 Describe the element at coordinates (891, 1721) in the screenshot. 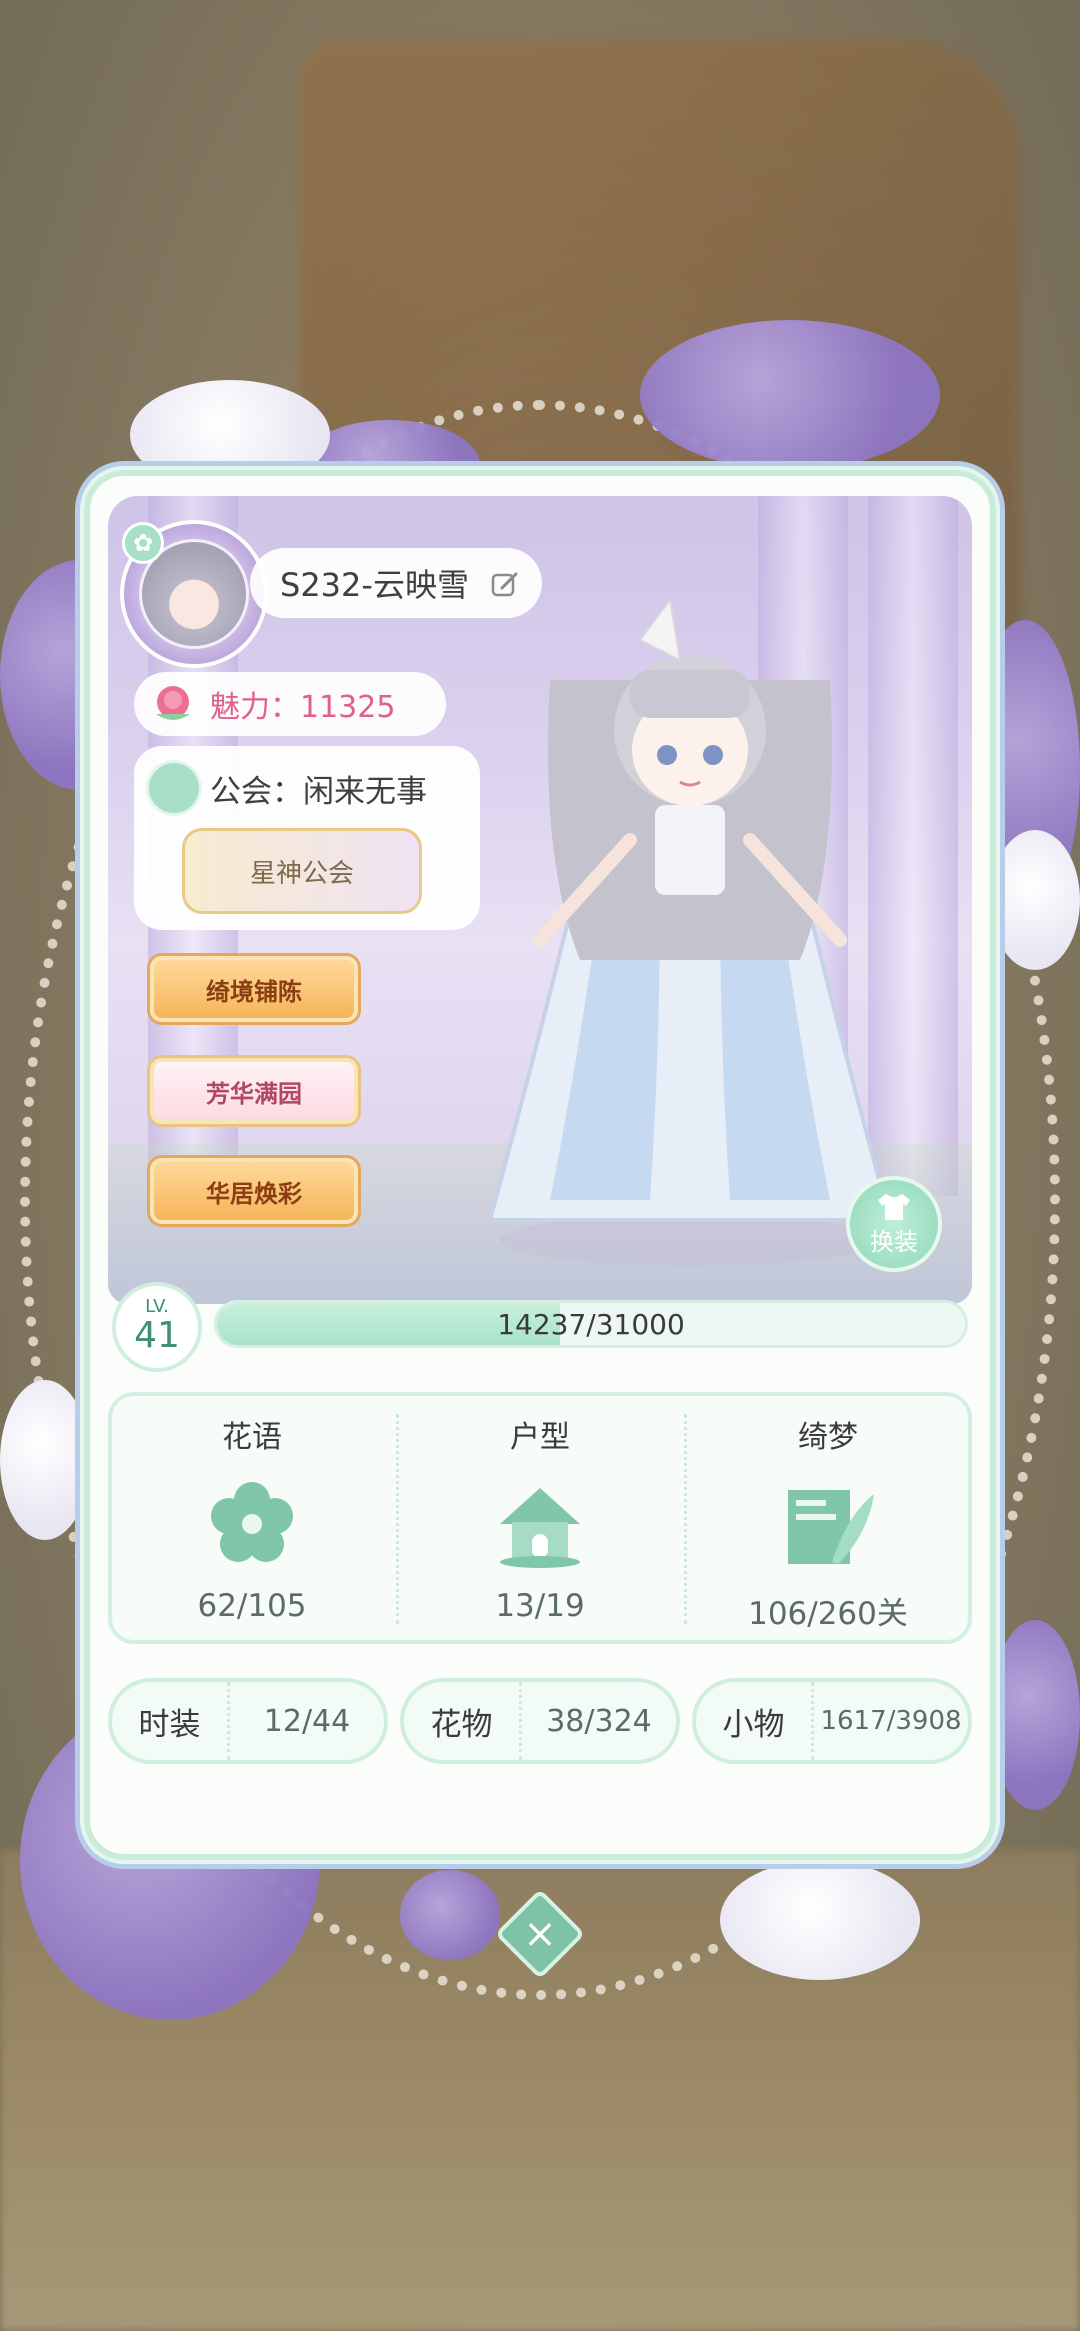

I see `collection-value: 1617/3908` at that location.